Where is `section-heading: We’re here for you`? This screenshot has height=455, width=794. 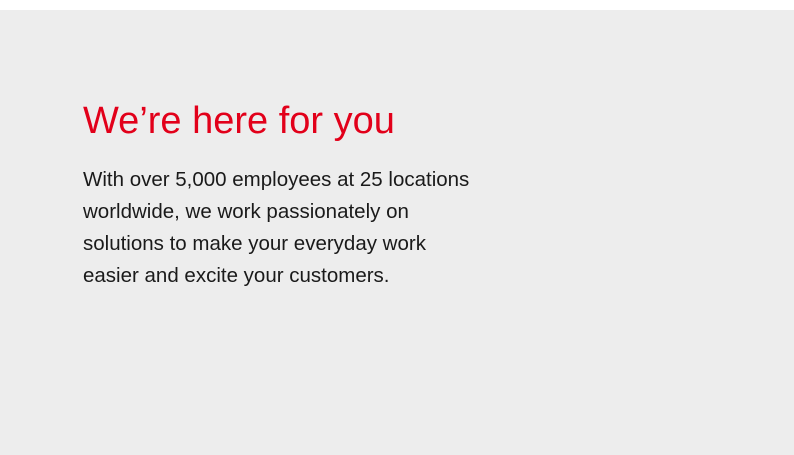 section-heading: We’re here for you is located at coordinates (239, 121).